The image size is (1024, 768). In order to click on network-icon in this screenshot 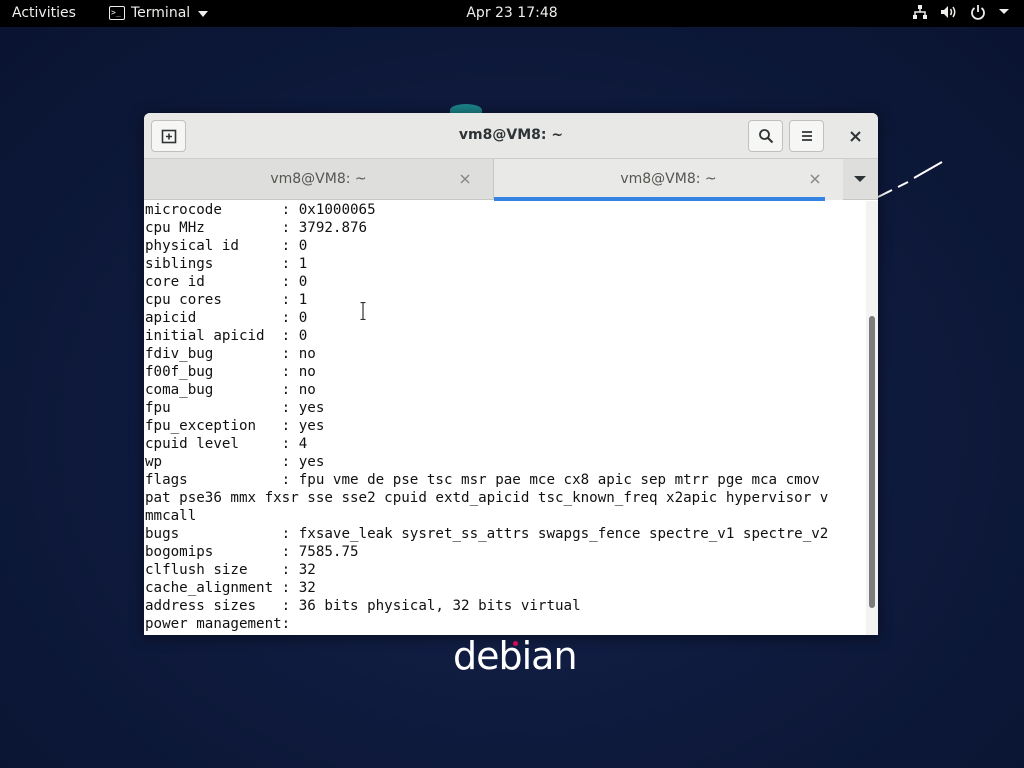, I will do `click(920, 12)`.